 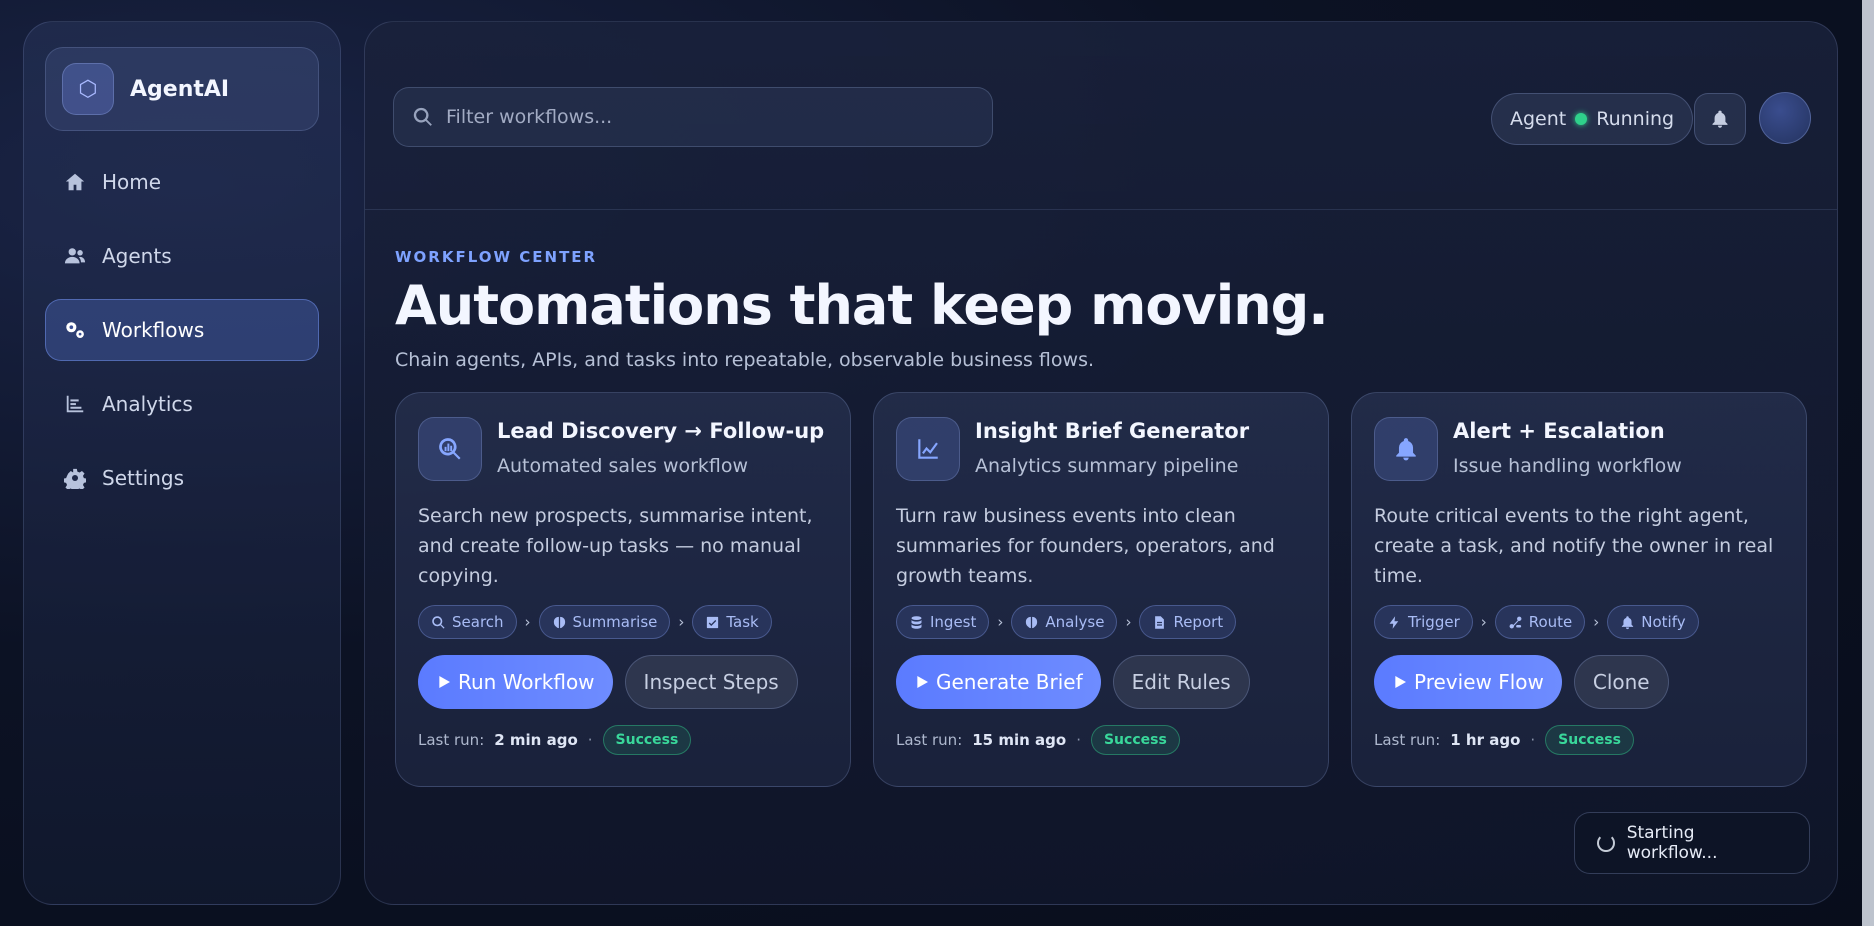 I want to click on sidebar-nav: Home Agents Workflows Analytics Settings, so click(x=182, y=330).